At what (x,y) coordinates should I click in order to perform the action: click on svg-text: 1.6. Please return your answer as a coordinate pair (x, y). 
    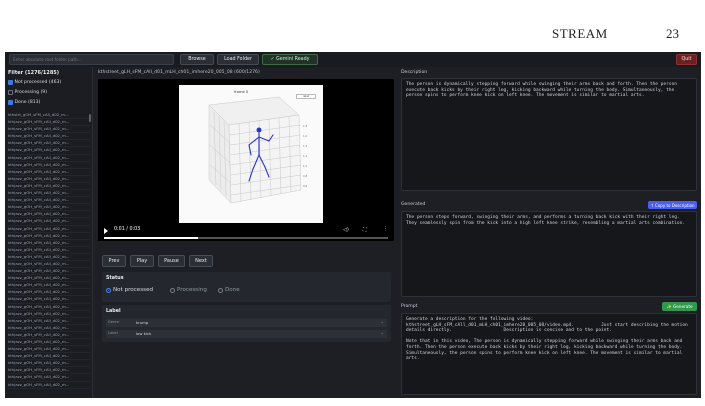
    Looking at the image, I should click on (305, 136).